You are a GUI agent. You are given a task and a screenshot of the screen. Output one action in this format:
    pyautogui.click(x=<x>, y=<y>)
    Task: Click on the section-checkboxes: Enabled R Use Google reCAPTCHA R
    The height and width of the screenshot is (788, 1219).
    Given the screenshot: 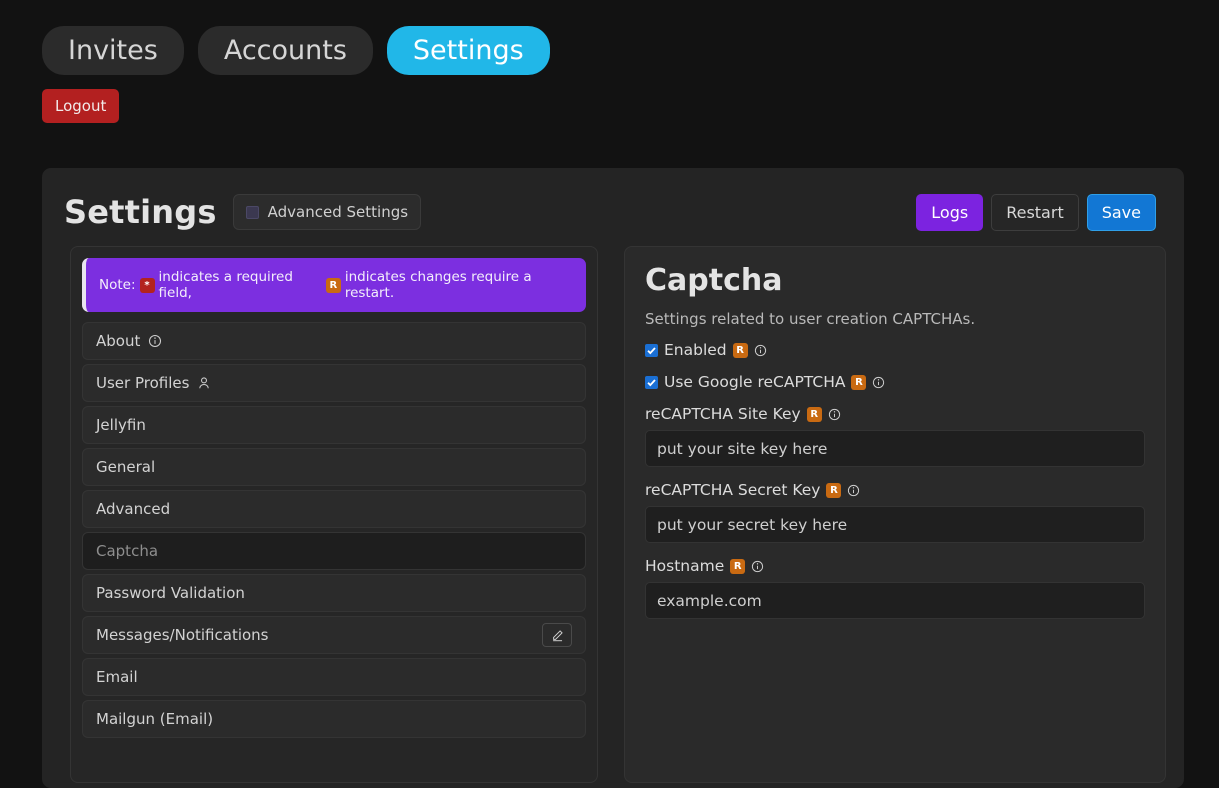 What is the action you would take?
    pyautogui.click(x=895, y=366)
    